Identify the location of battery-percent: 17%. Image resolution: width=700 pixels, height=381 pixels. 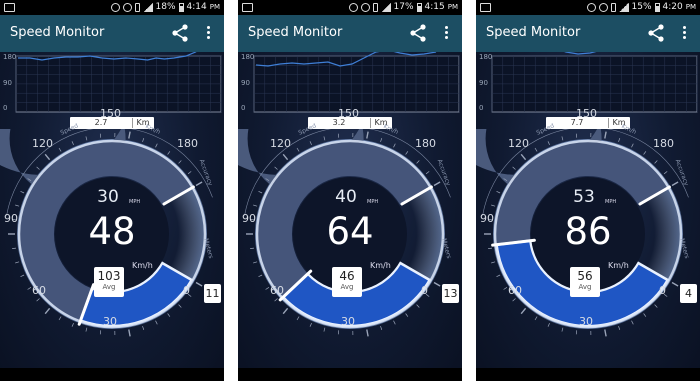
(403, 7).